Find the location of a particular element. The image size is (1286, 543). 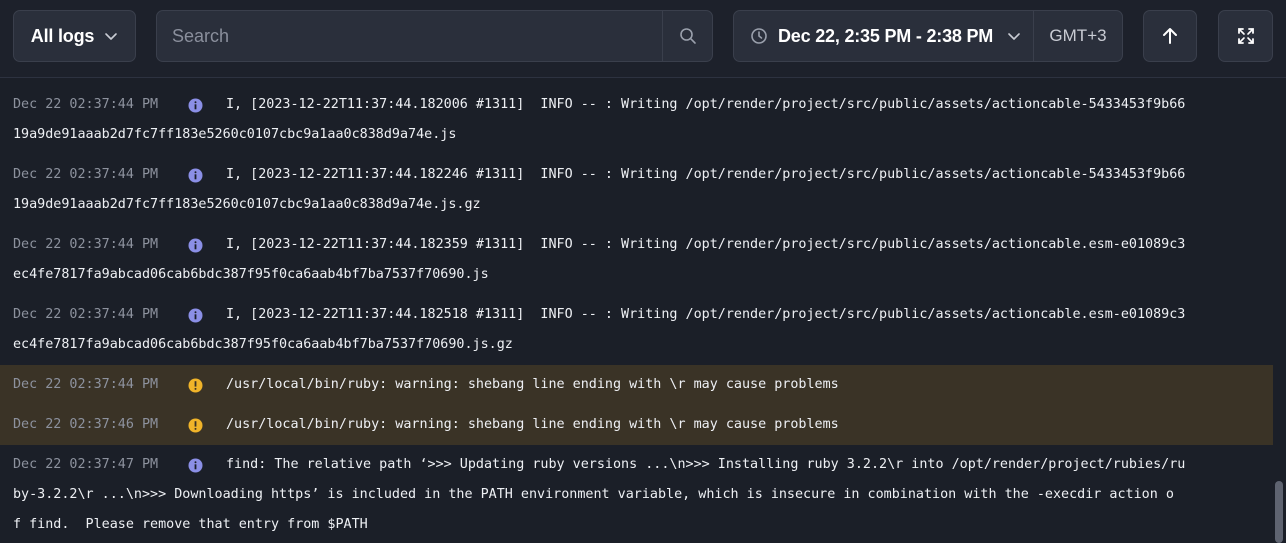

timezone-label: GMT+3 is located at coordinates (1078, 35).